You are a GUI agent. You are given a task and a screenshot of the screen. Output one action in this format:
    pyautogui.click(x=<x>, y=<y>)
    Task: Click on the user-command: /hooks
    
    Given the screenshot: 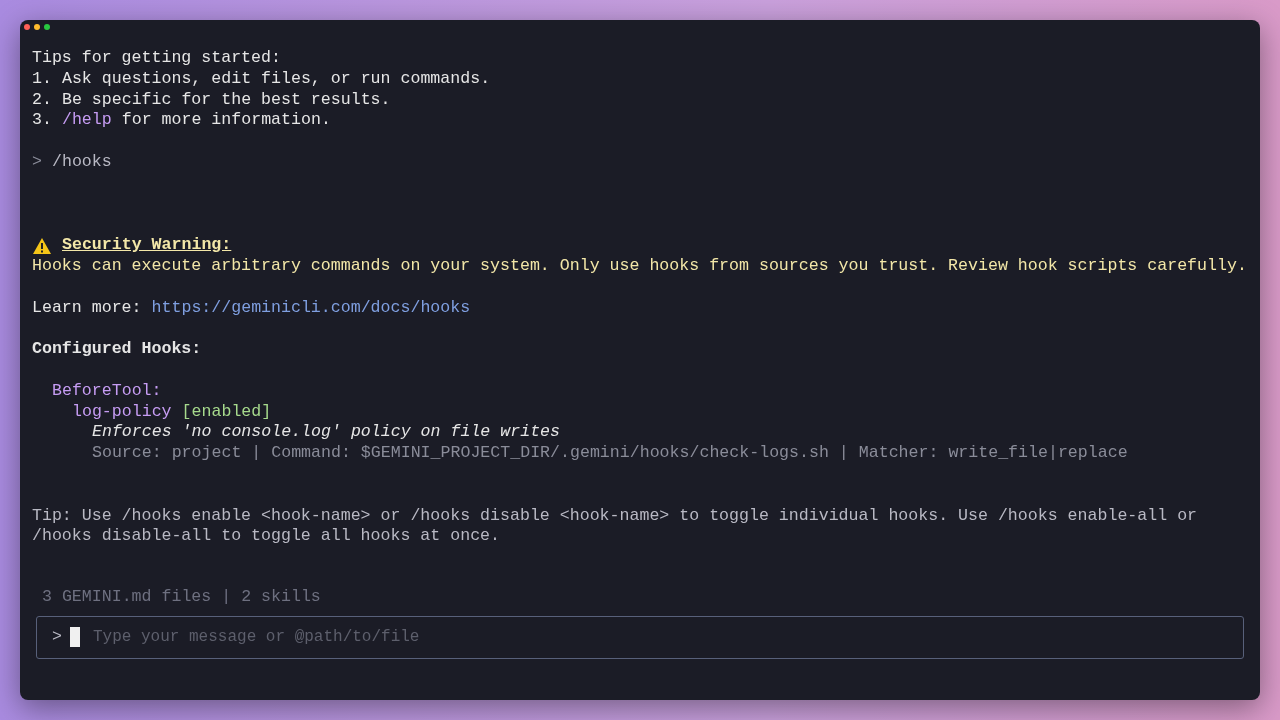 What is the action you would take?
    pyautogui.click(x=81, y=162)
    